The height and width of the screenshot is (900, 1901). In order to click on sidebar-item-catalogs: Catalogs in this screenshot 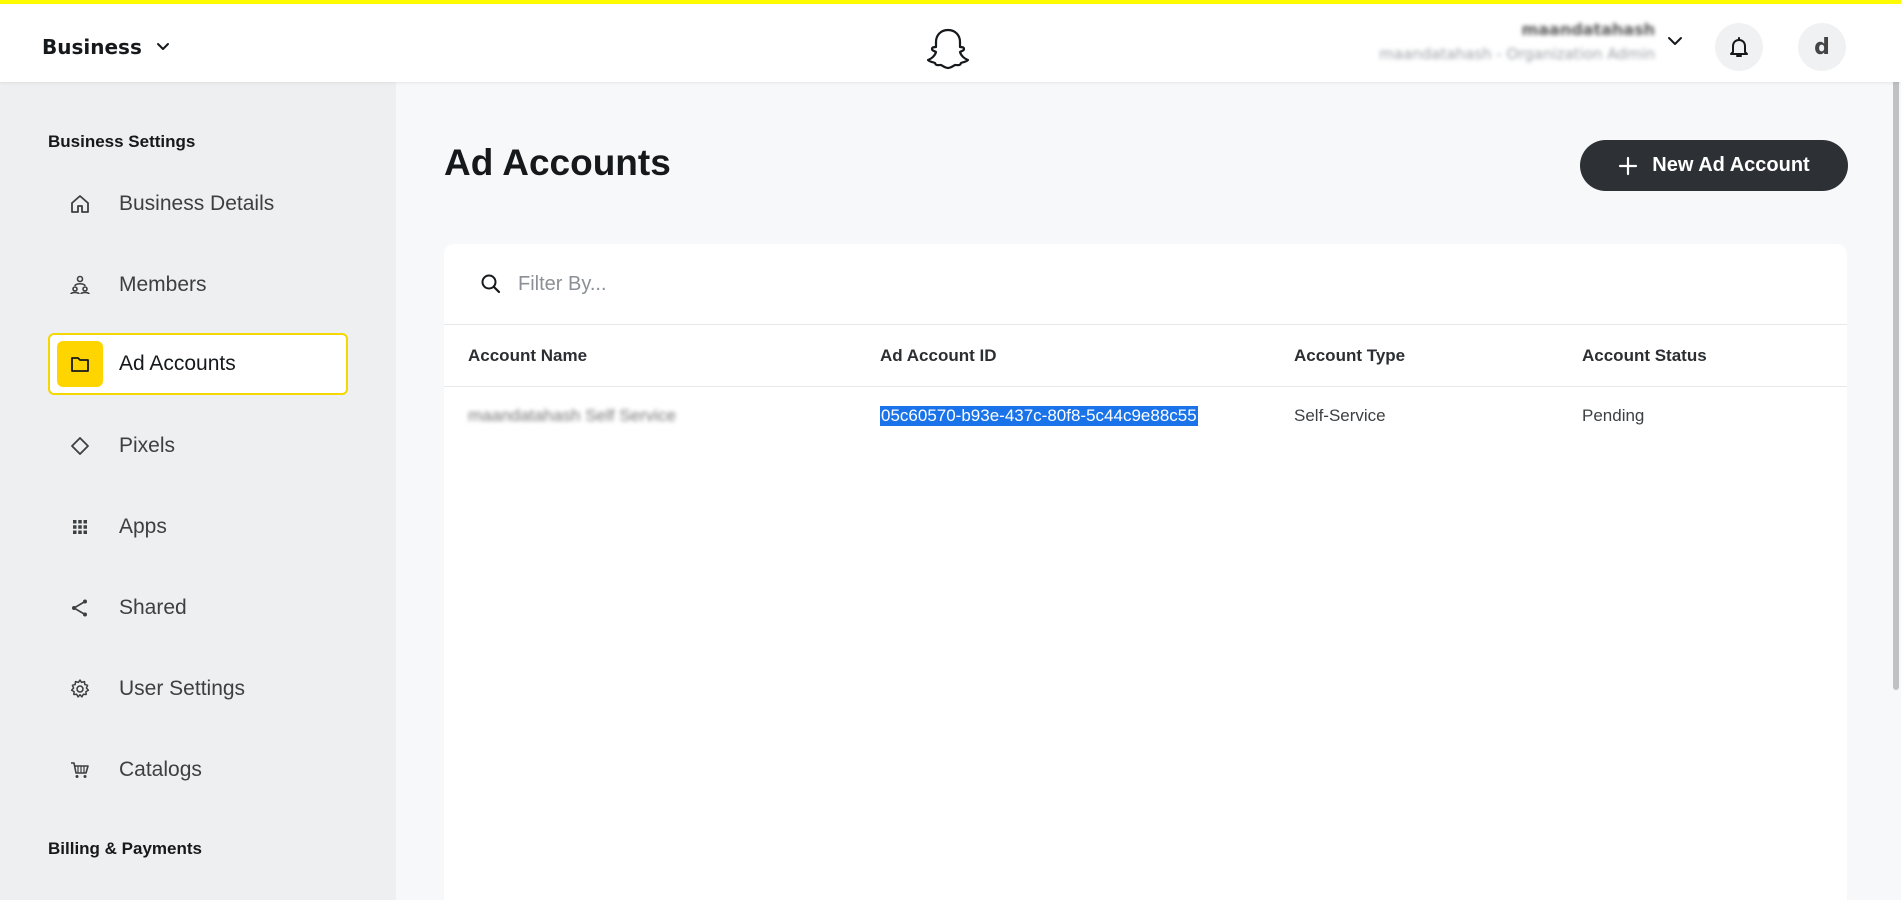, I will do `click(198, 770)`.